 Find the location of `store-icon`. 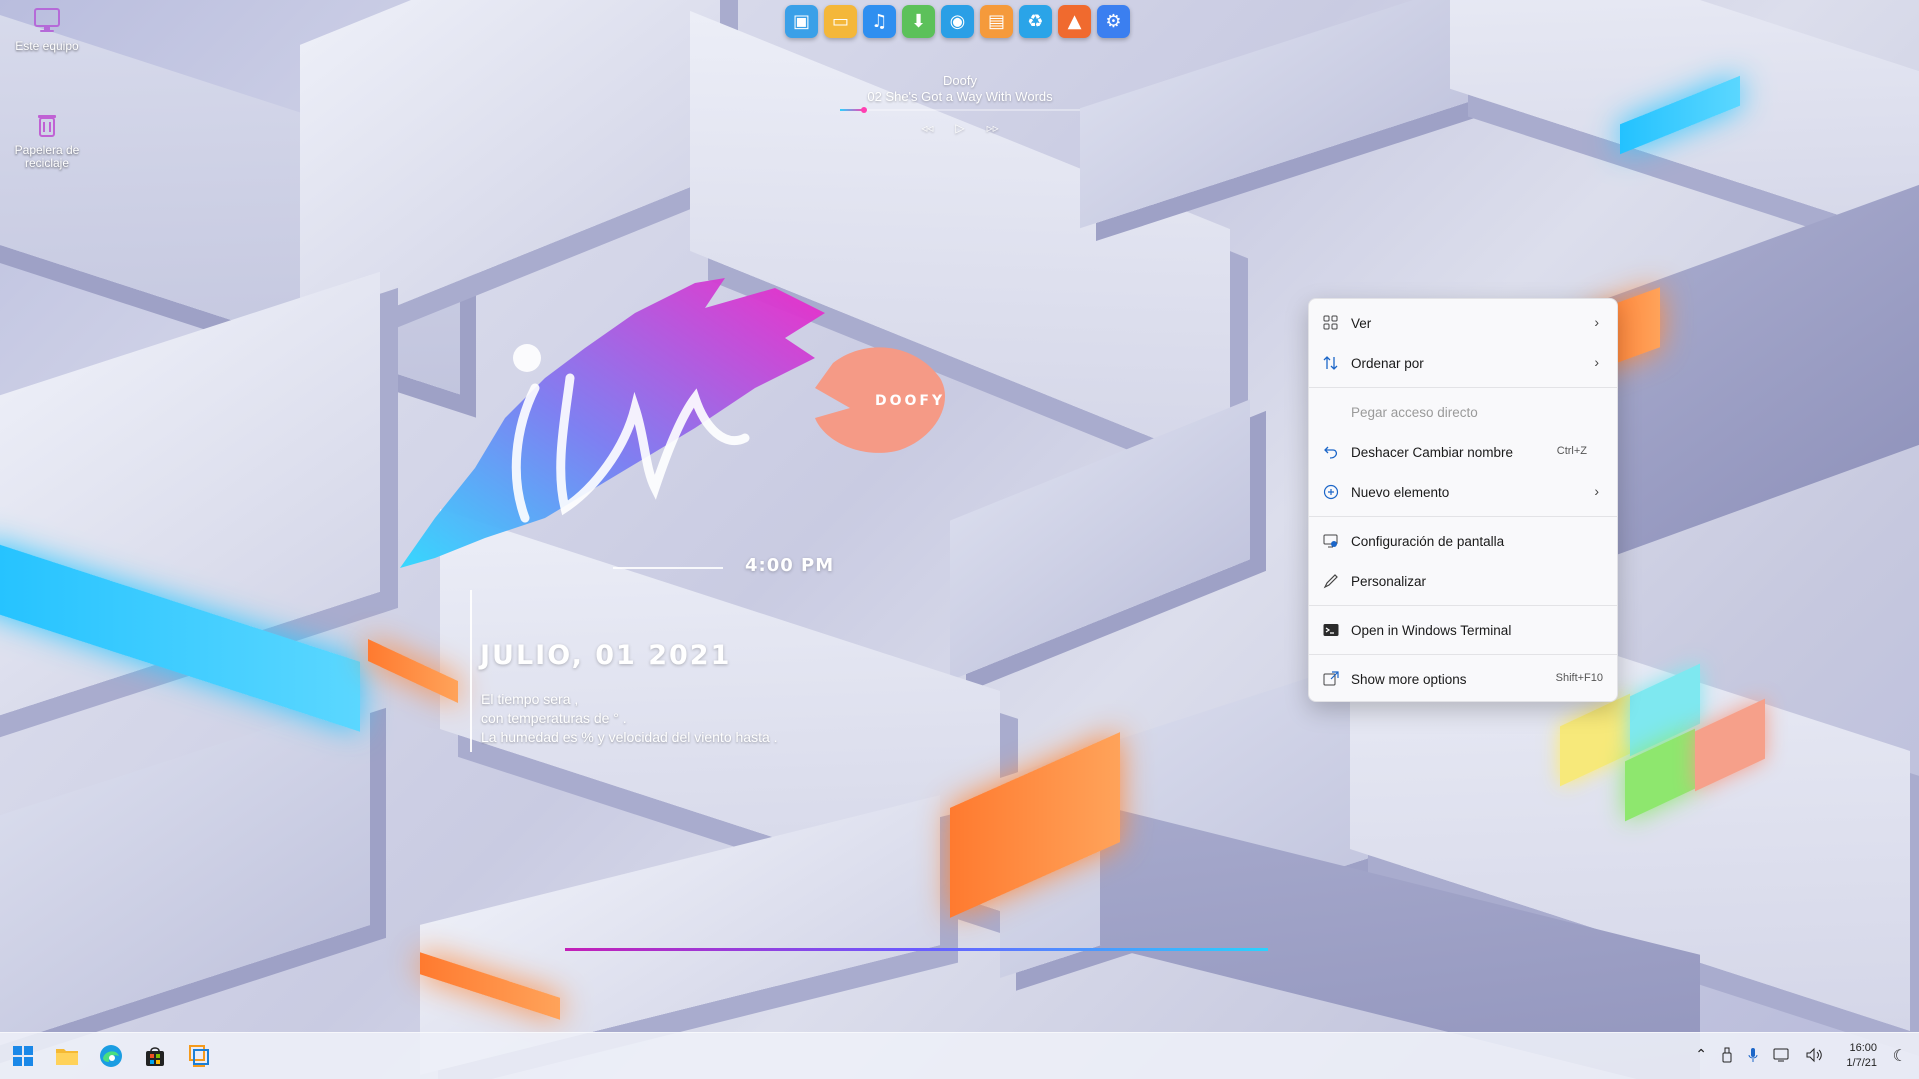

store-icon is located at coordinates (155, 1056).